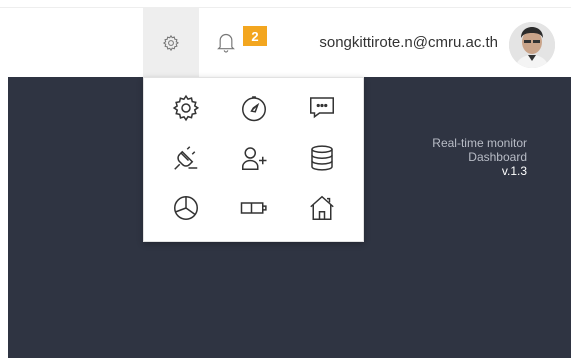  I want to click on notifications-button, so click(226, 42).